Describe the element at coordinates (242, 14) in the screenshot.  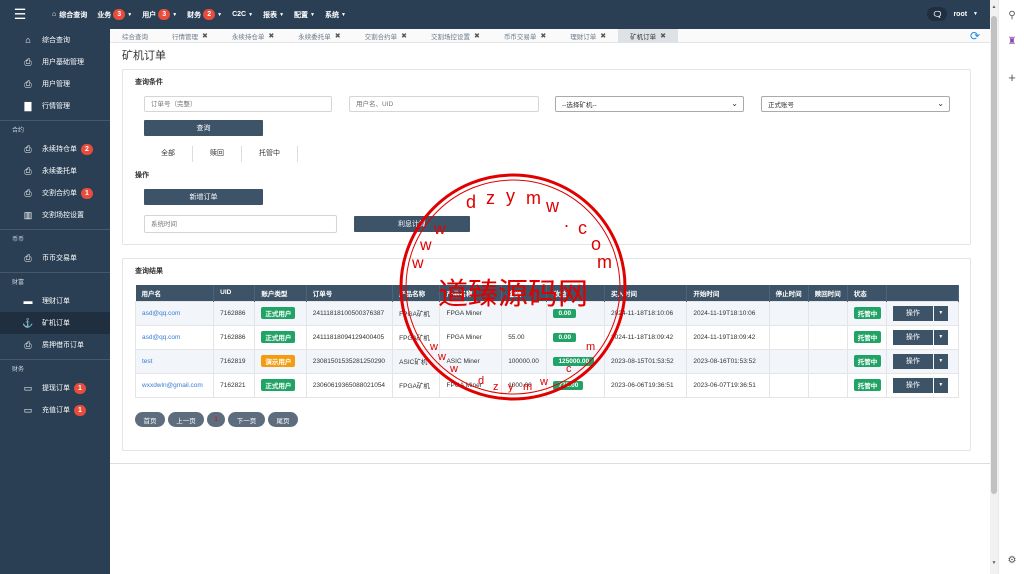
I see `top-nav-item: C2C ▼` at that location.